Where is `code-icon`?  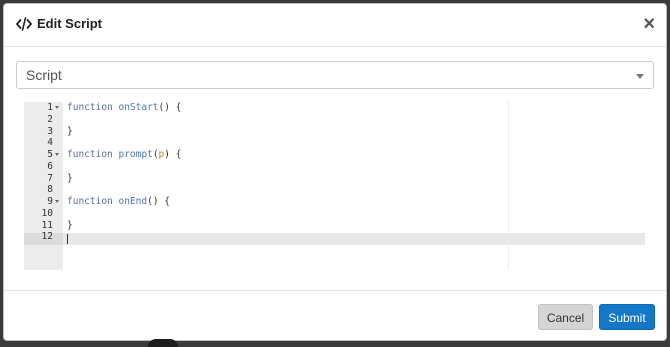 code-icon is located at coordinates (24, 23).